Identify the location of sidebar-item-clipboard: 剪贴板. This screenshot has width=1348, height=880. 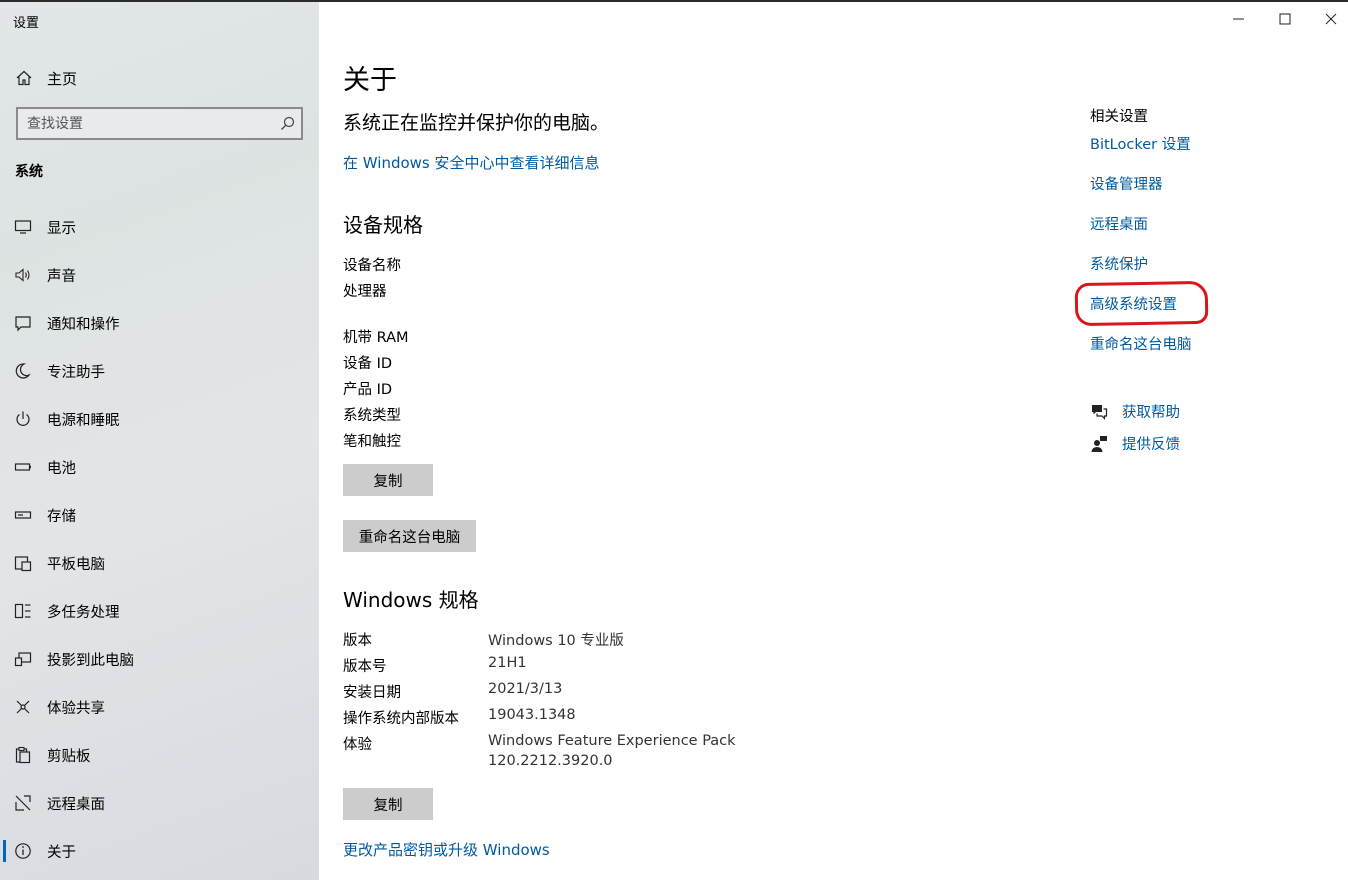
(159, 755).